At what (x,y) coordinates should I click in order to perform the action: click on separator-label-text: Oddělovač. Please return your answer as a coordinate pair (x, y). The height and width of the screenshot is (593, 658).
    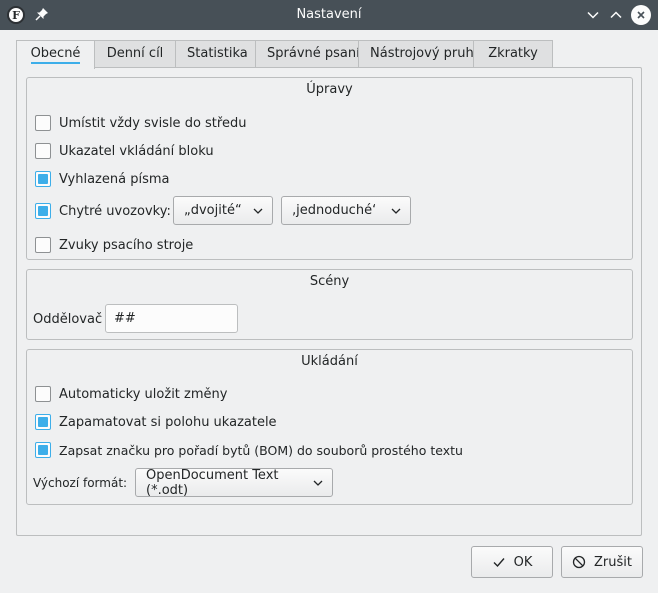
    Looking at the image, I should click on (68, 319).